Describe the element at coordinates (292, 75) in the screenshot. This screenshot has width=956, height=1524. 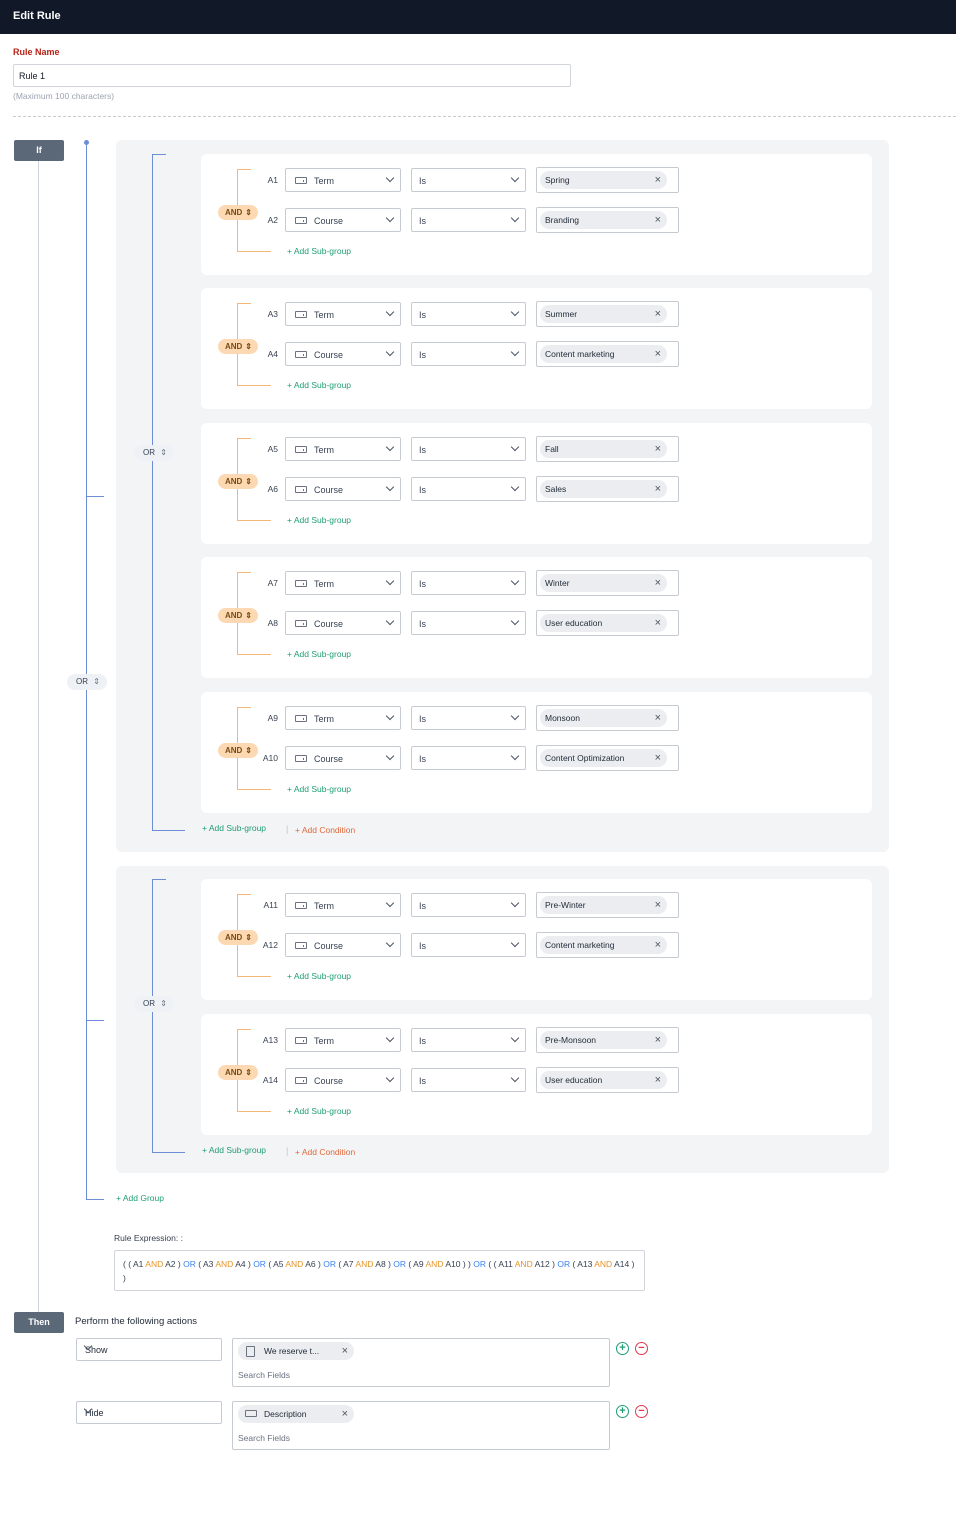
I see `rule-name-input` at that location.